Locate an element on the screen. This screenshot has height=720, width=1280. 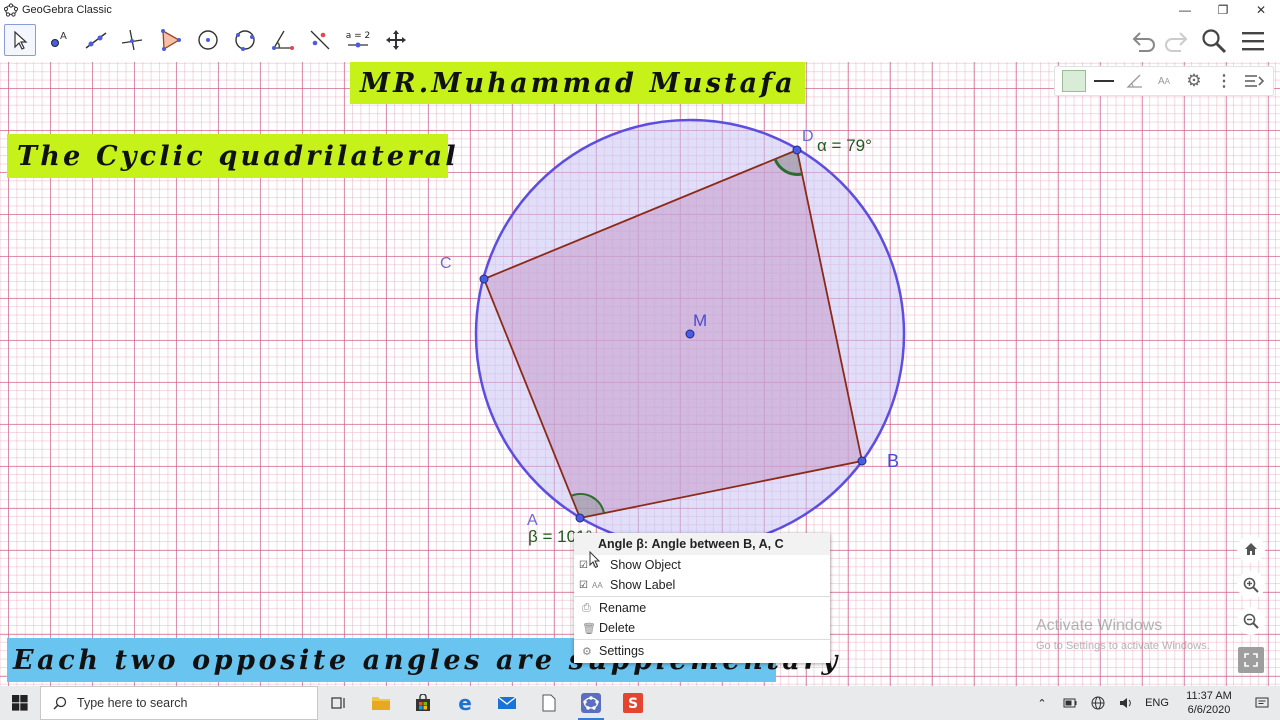
zoom-in-button is located at coordinates (1251, 585).